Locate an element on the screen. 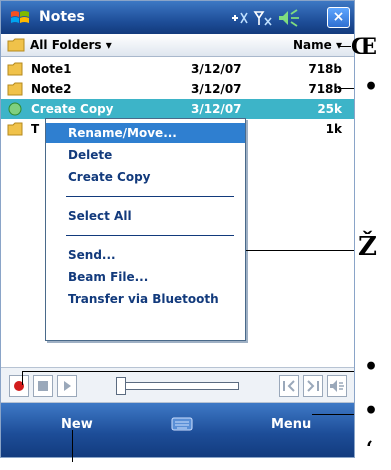 This screenshot has height=470, width=391. note-name: Note2 is located at coordinates (51, 89).